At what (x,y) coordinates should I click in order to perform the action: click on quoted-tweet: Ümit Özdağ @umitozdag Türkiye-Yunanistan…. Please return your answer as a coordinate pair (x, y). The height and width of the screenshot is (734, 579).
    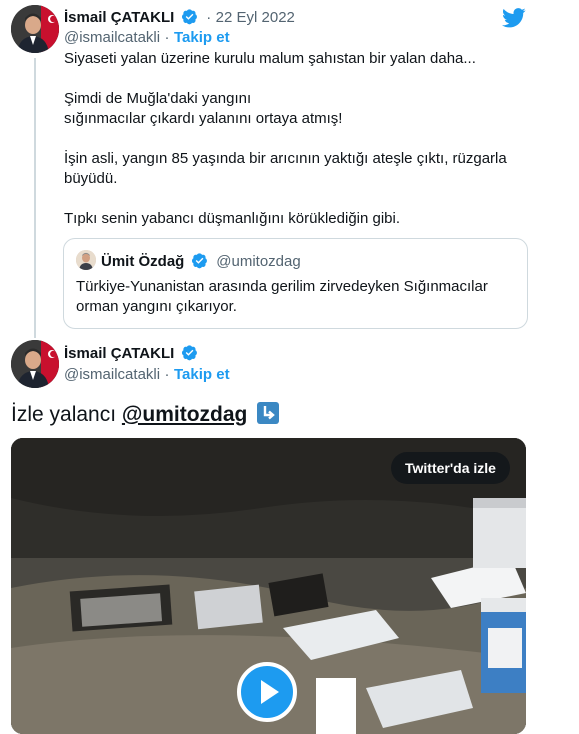
    Looking at the image, I should click on (295, 283).